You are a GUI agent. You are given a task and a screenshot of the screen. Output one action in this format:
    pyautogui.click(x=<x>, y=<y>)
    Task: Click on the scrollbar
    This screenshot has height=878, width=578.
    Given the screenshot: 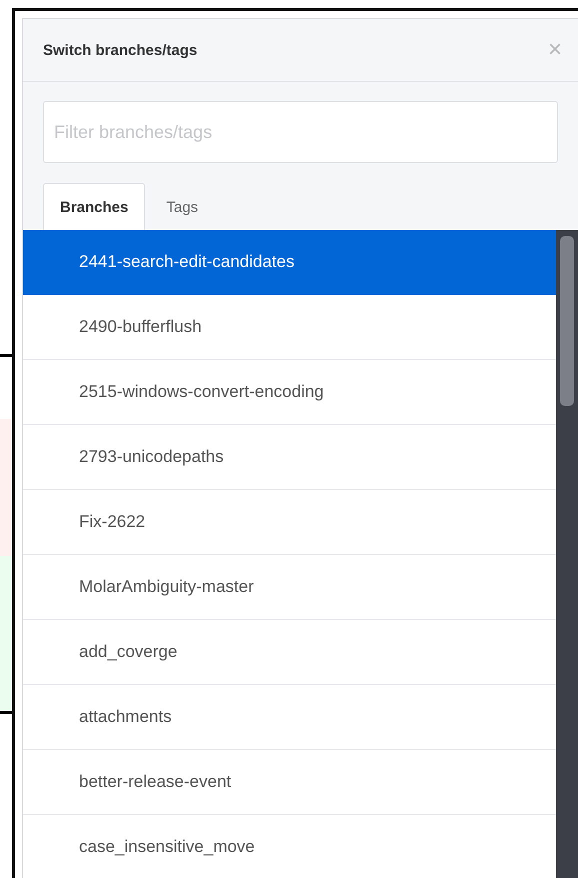 What is the action you would take?
    pyautogui.click(x=567, y=554)
    